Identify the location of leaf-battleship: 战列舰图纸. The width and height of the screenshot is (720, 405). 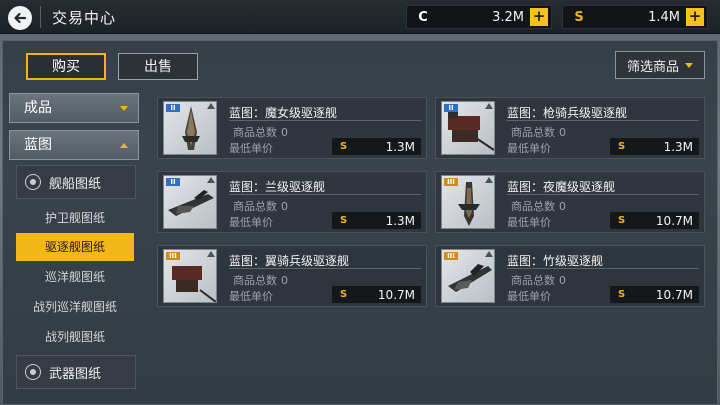
(75, 337).